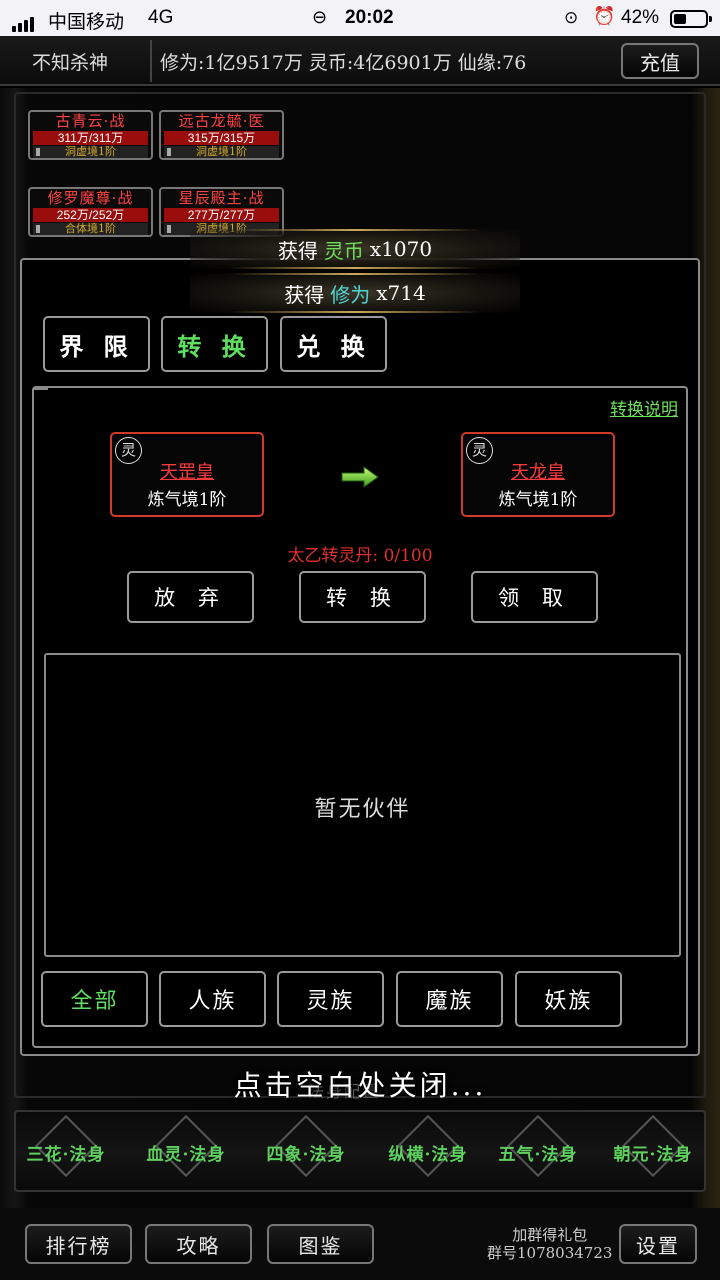 The height and width of the screenshot is (1280, 720). Describe the element at coordinates (644, 407) in the screenshot. I see `conversion-help-link: 转换说明` at that location.